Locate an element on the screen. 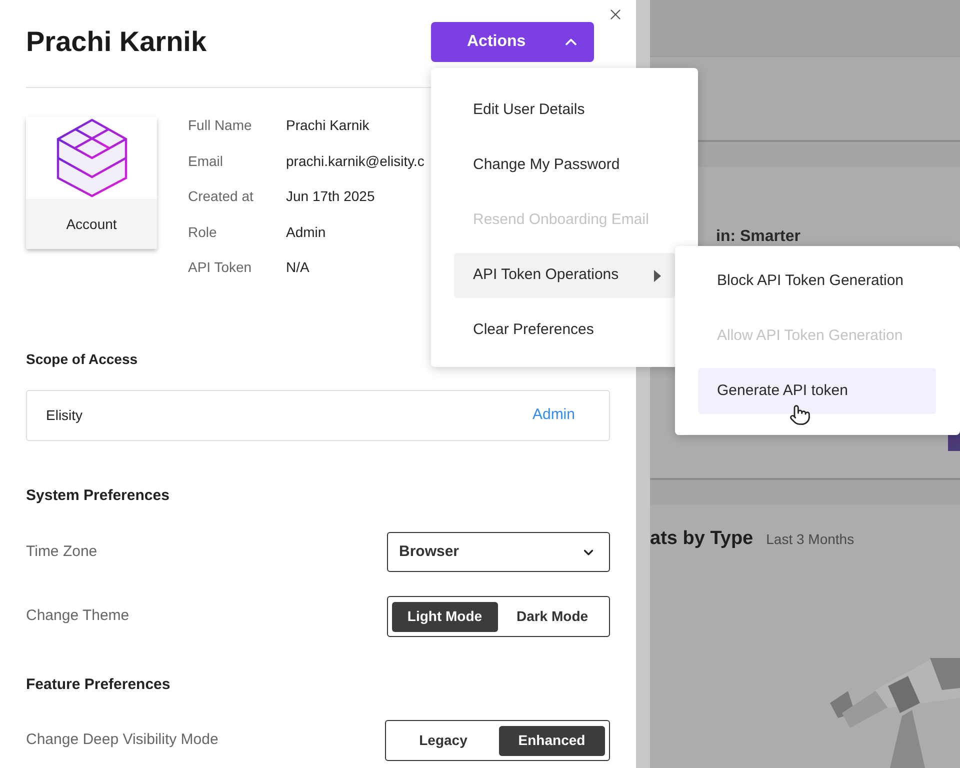 The height and width of the screenshot is (768, 960). scope-role: Admin is located at coordinates (553, 415).